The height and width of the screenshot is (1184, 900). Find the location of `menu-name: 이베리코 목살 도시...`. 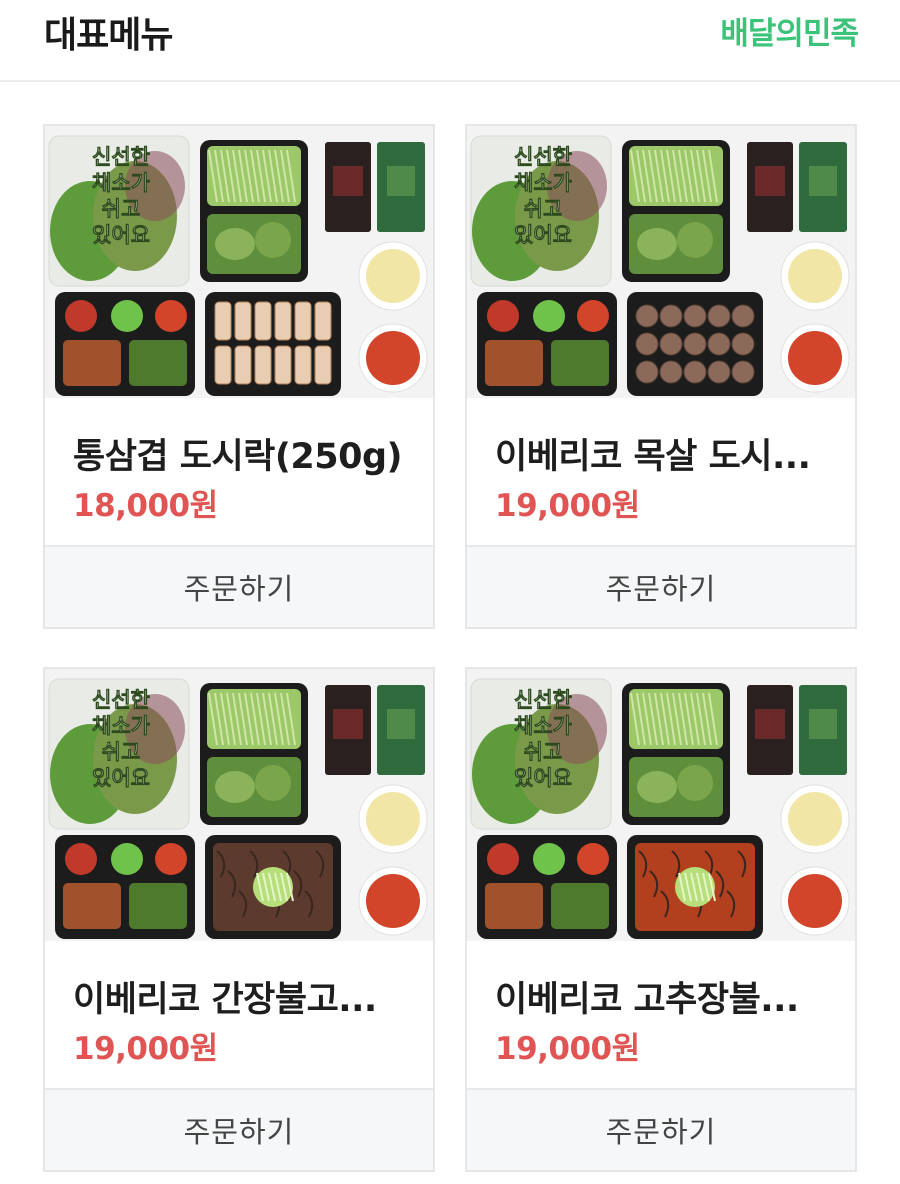

menu-name: 이베리코 목살 도시... is located at coordinates (653, 457).